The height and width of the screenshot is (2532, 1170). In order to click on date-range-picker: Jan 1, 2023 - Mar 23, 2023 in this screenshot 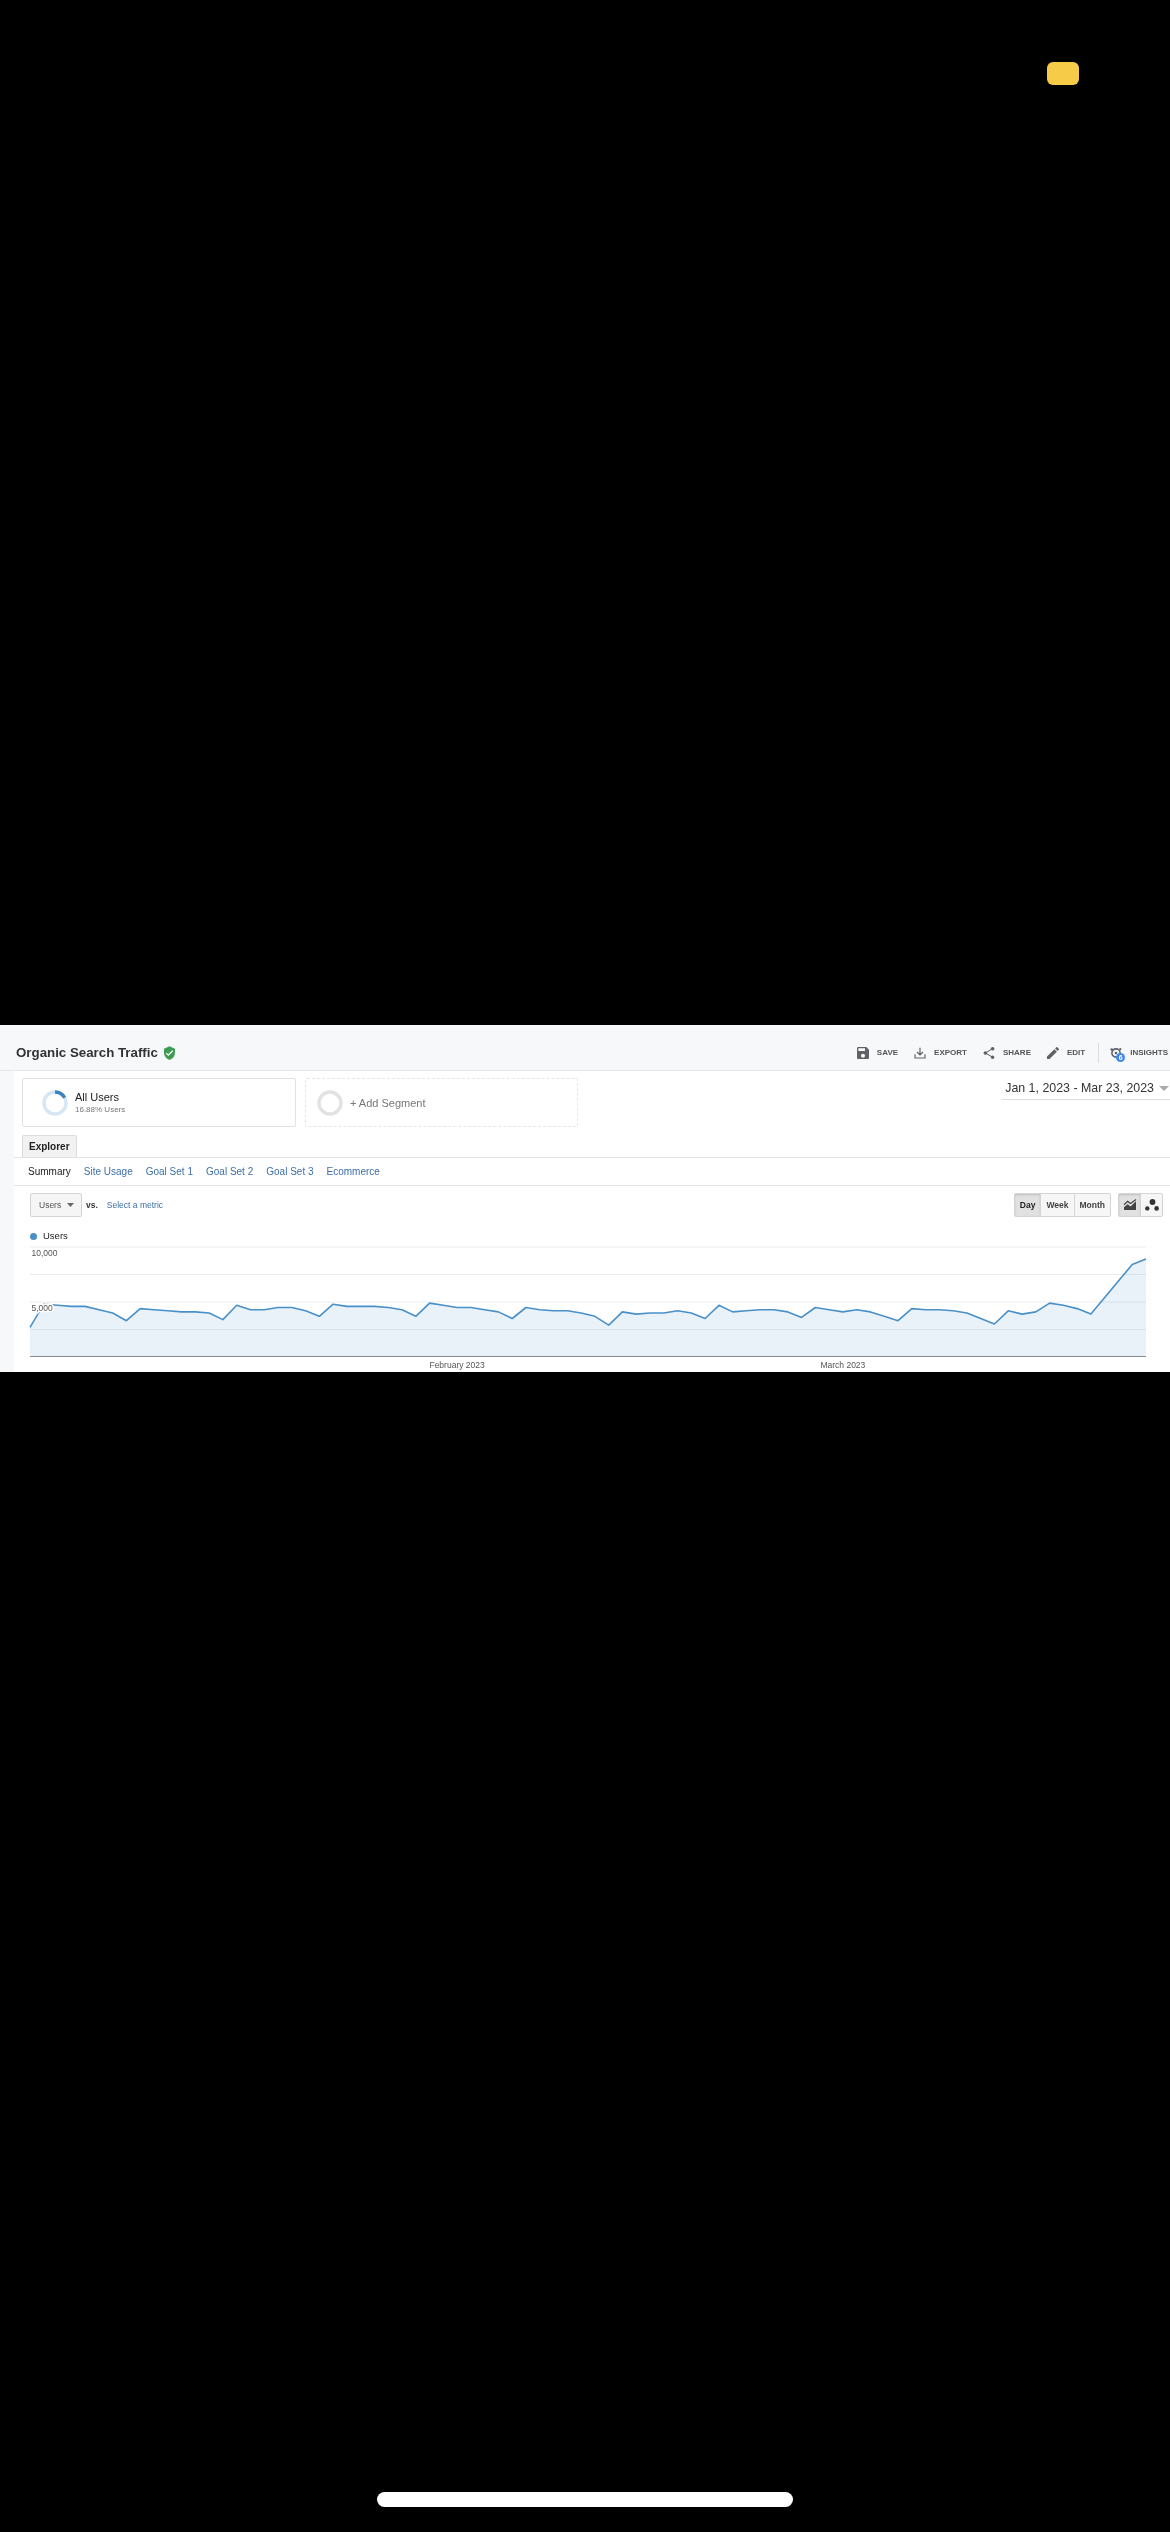, I will do `click(1086, 1090)`.